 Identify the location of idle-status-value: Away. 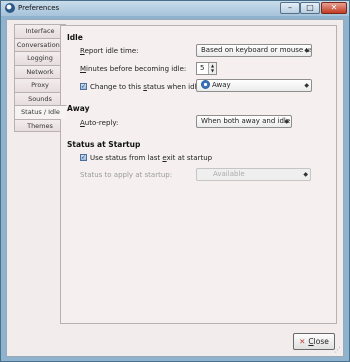
(221, 85).